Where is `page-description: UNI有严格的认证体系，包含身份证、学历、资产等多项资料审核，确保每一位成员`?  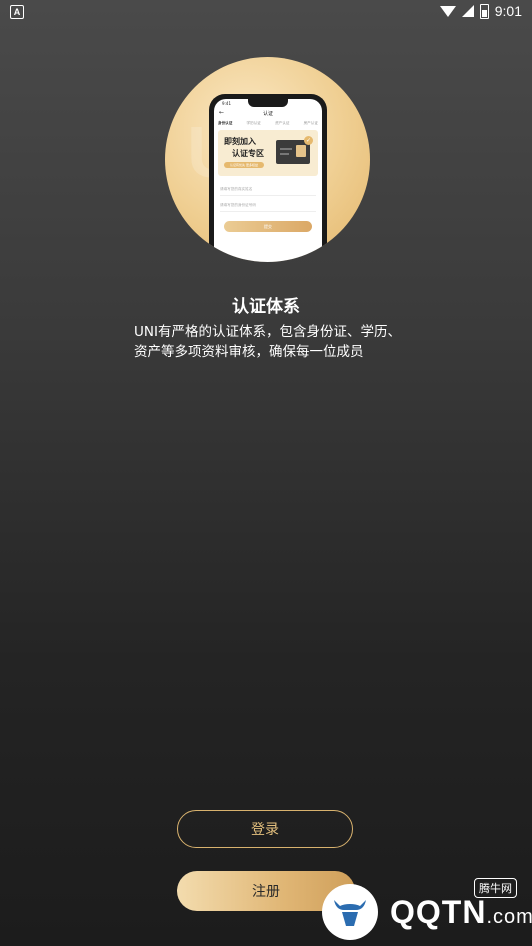 page-description: UNI有严格的认证体系，包含身份证、学历、资产等多项资料审核，确保每一位成员 is located at coordinates (267, 342).